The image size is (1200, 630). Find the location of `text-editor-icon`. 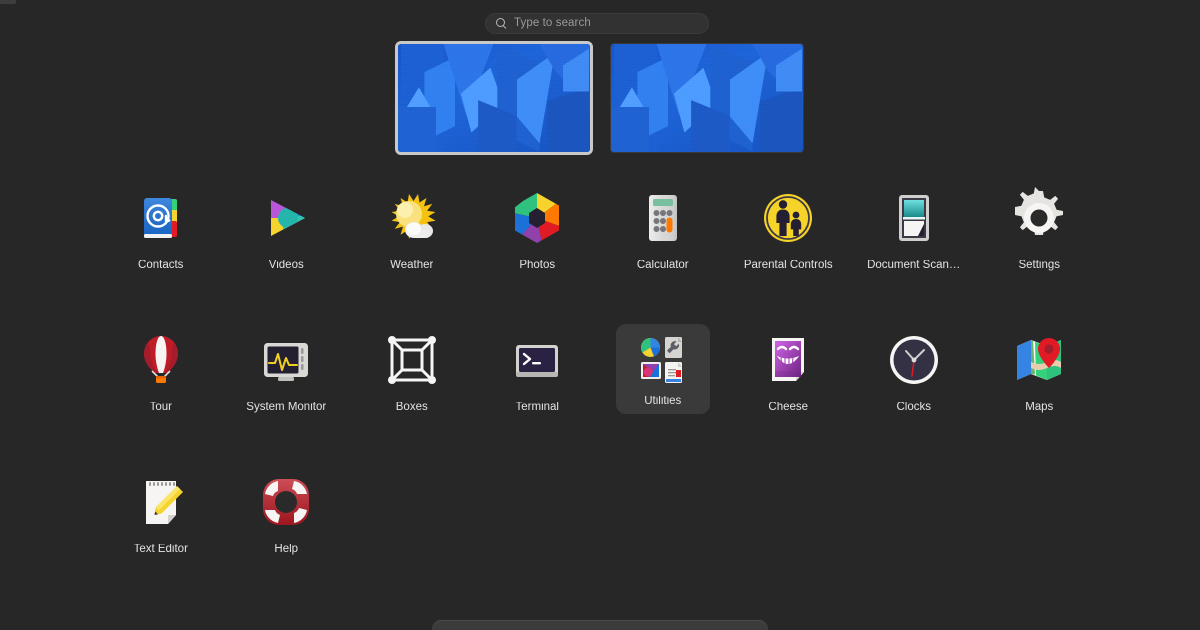

text-editor-icon is located at coordinates (161, 502).